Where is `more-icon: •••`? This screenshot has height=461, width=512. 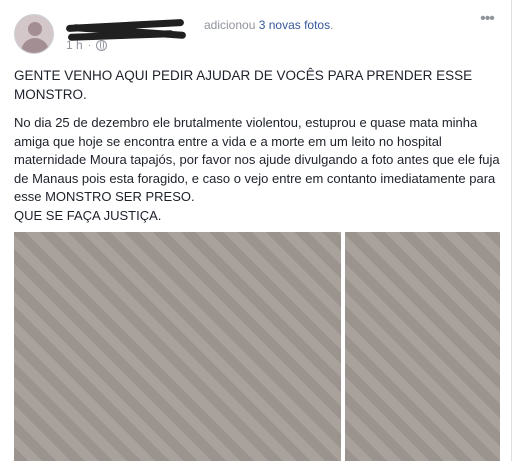 more-icon: ••• is located at coordinates (487, 21).